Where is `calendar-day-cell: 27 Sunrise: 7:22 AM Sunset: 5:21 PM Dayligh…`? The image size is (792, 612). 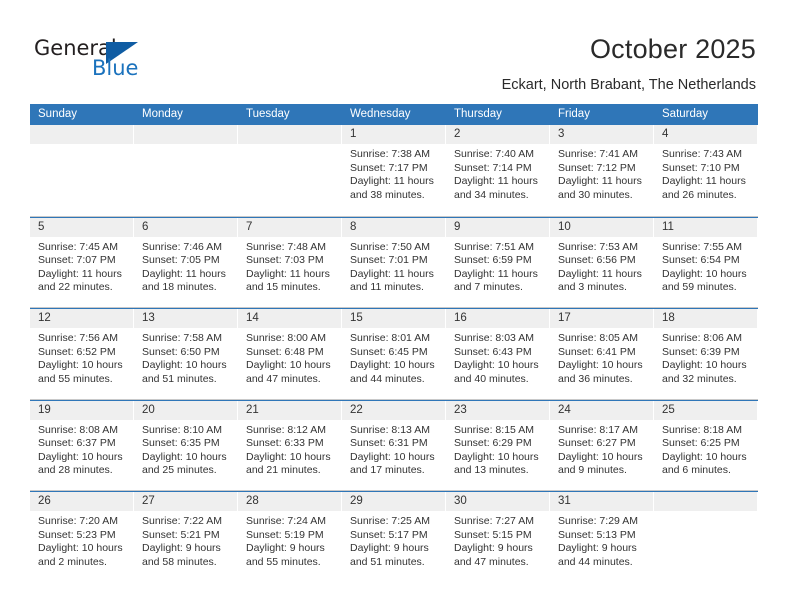
calendar-day-cell: 27 Sunrise: 7:22 AM Sunset: 5:21 PM Dayligh… is located at coordinates (186, 537).